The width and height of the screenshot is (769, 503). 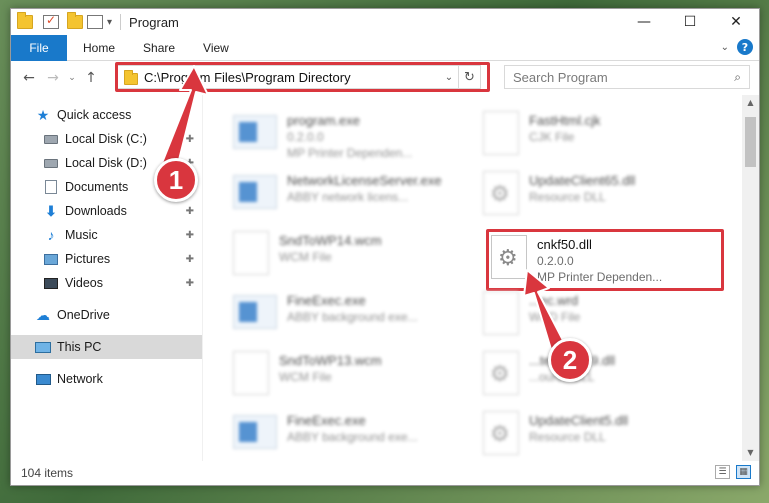 I want to click on sidebar-item-network: Network, so click(x=106, y=379).